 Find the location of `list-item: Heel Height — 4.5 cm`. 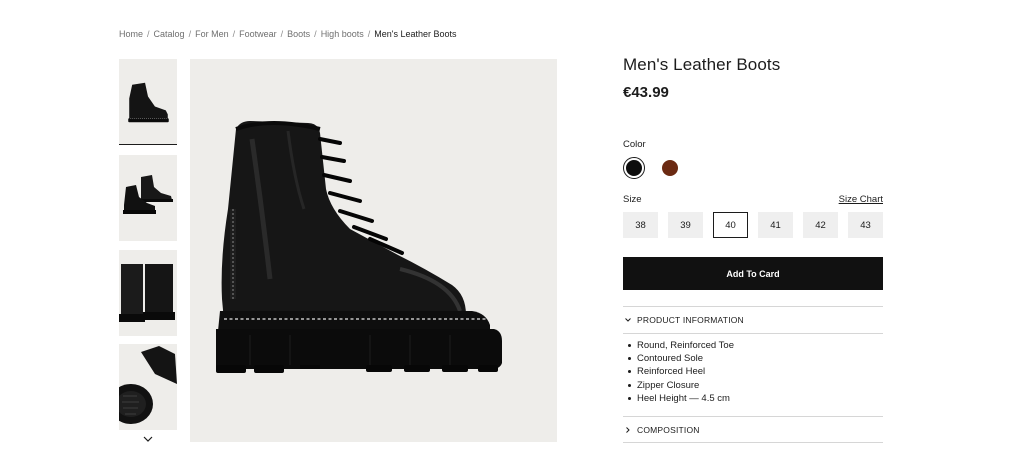

list-item: Heel Height — 4.5 cm is located at coordinates (681, 398).